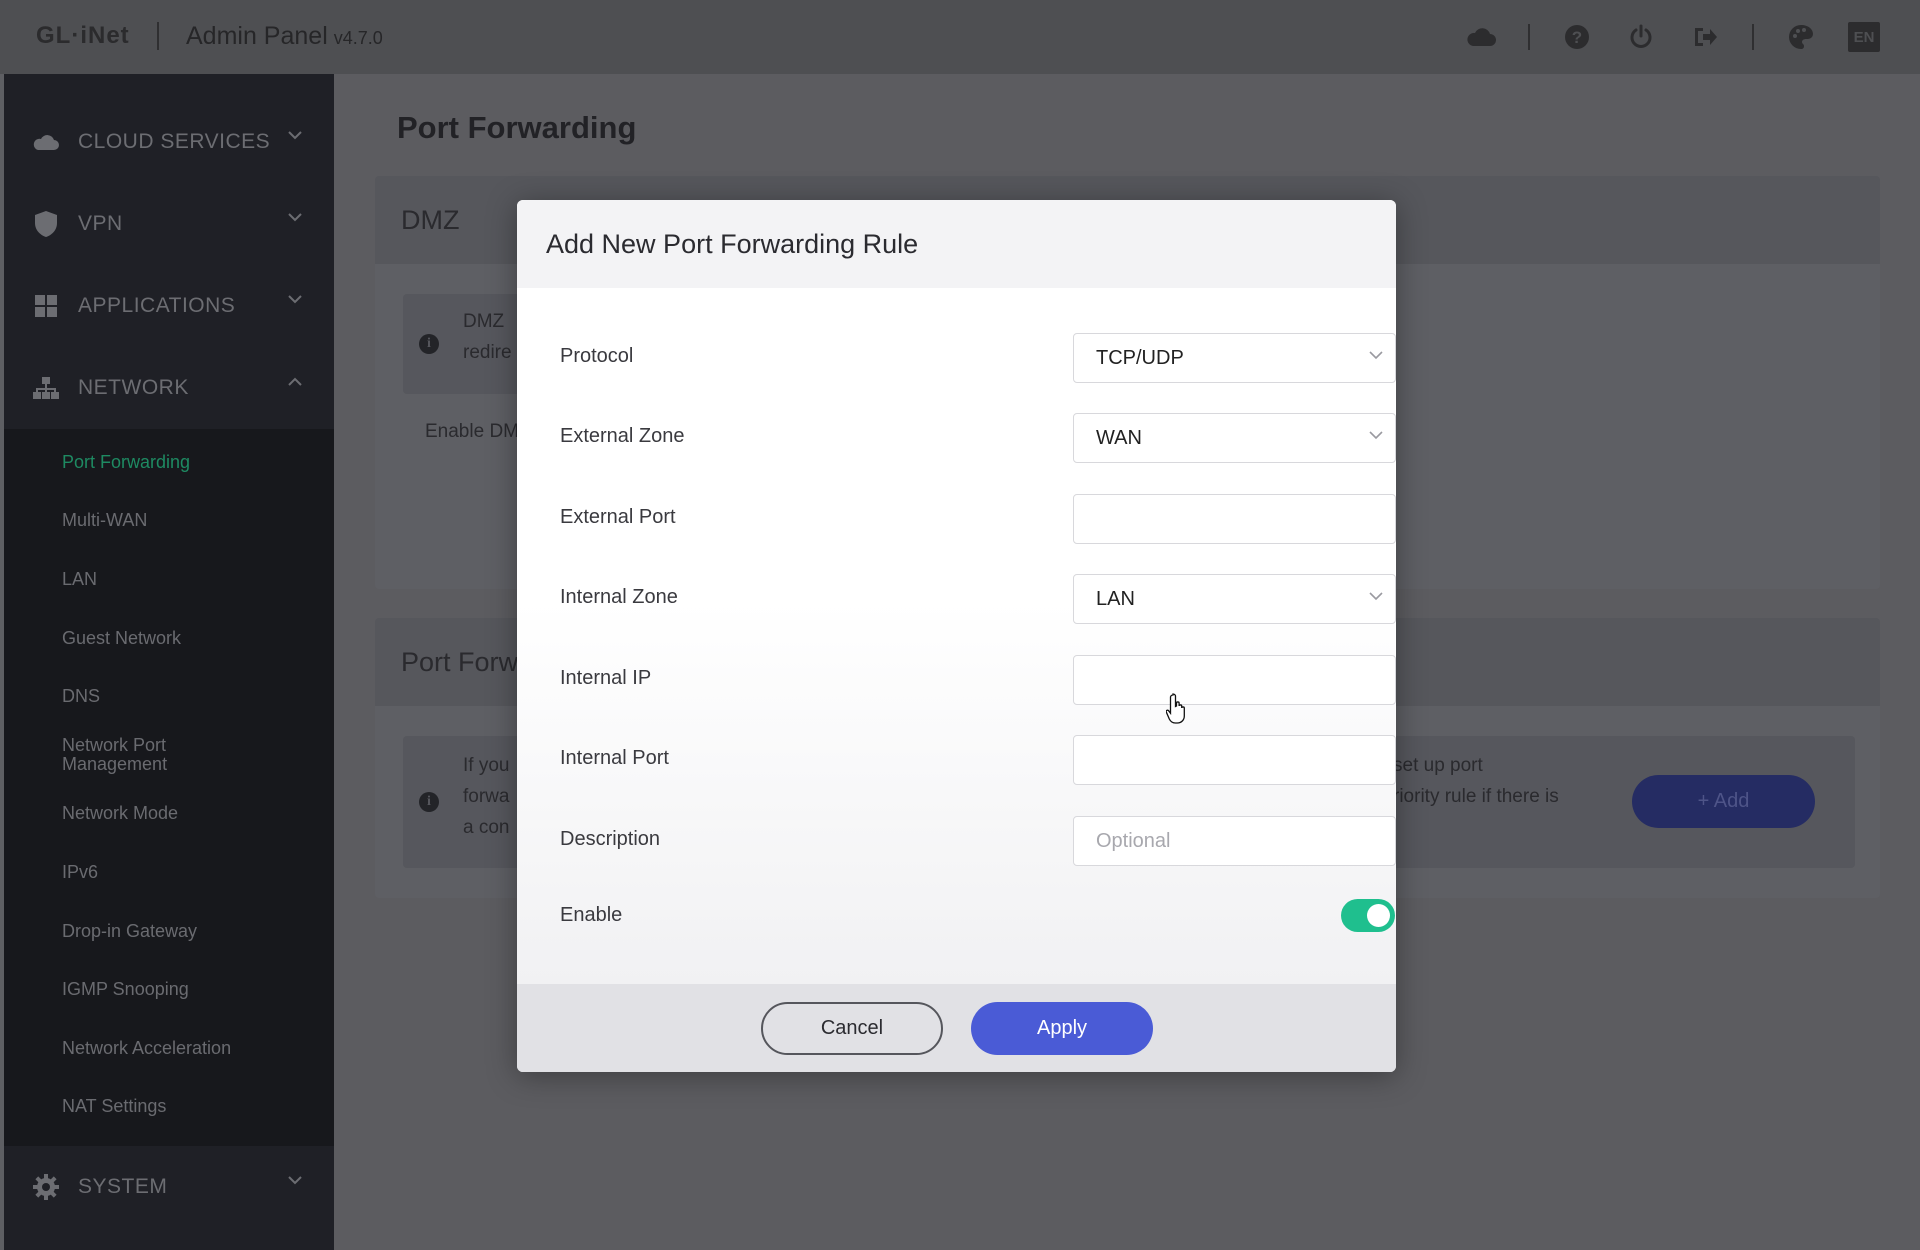 This screenshot has height=1250, width=1920. Describe the element at coordinates (1705, 37) in the screenshot. I see `logout-icon` at that location.